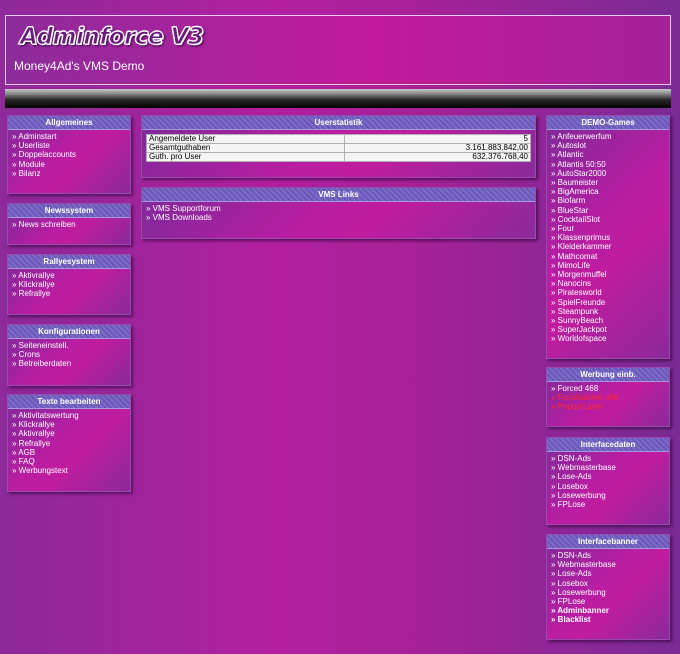  What do you see at coordinates (610, 164) in the screenshot?
I see `game-link: Atlantis 50:50` at bounding box center [610, 164].